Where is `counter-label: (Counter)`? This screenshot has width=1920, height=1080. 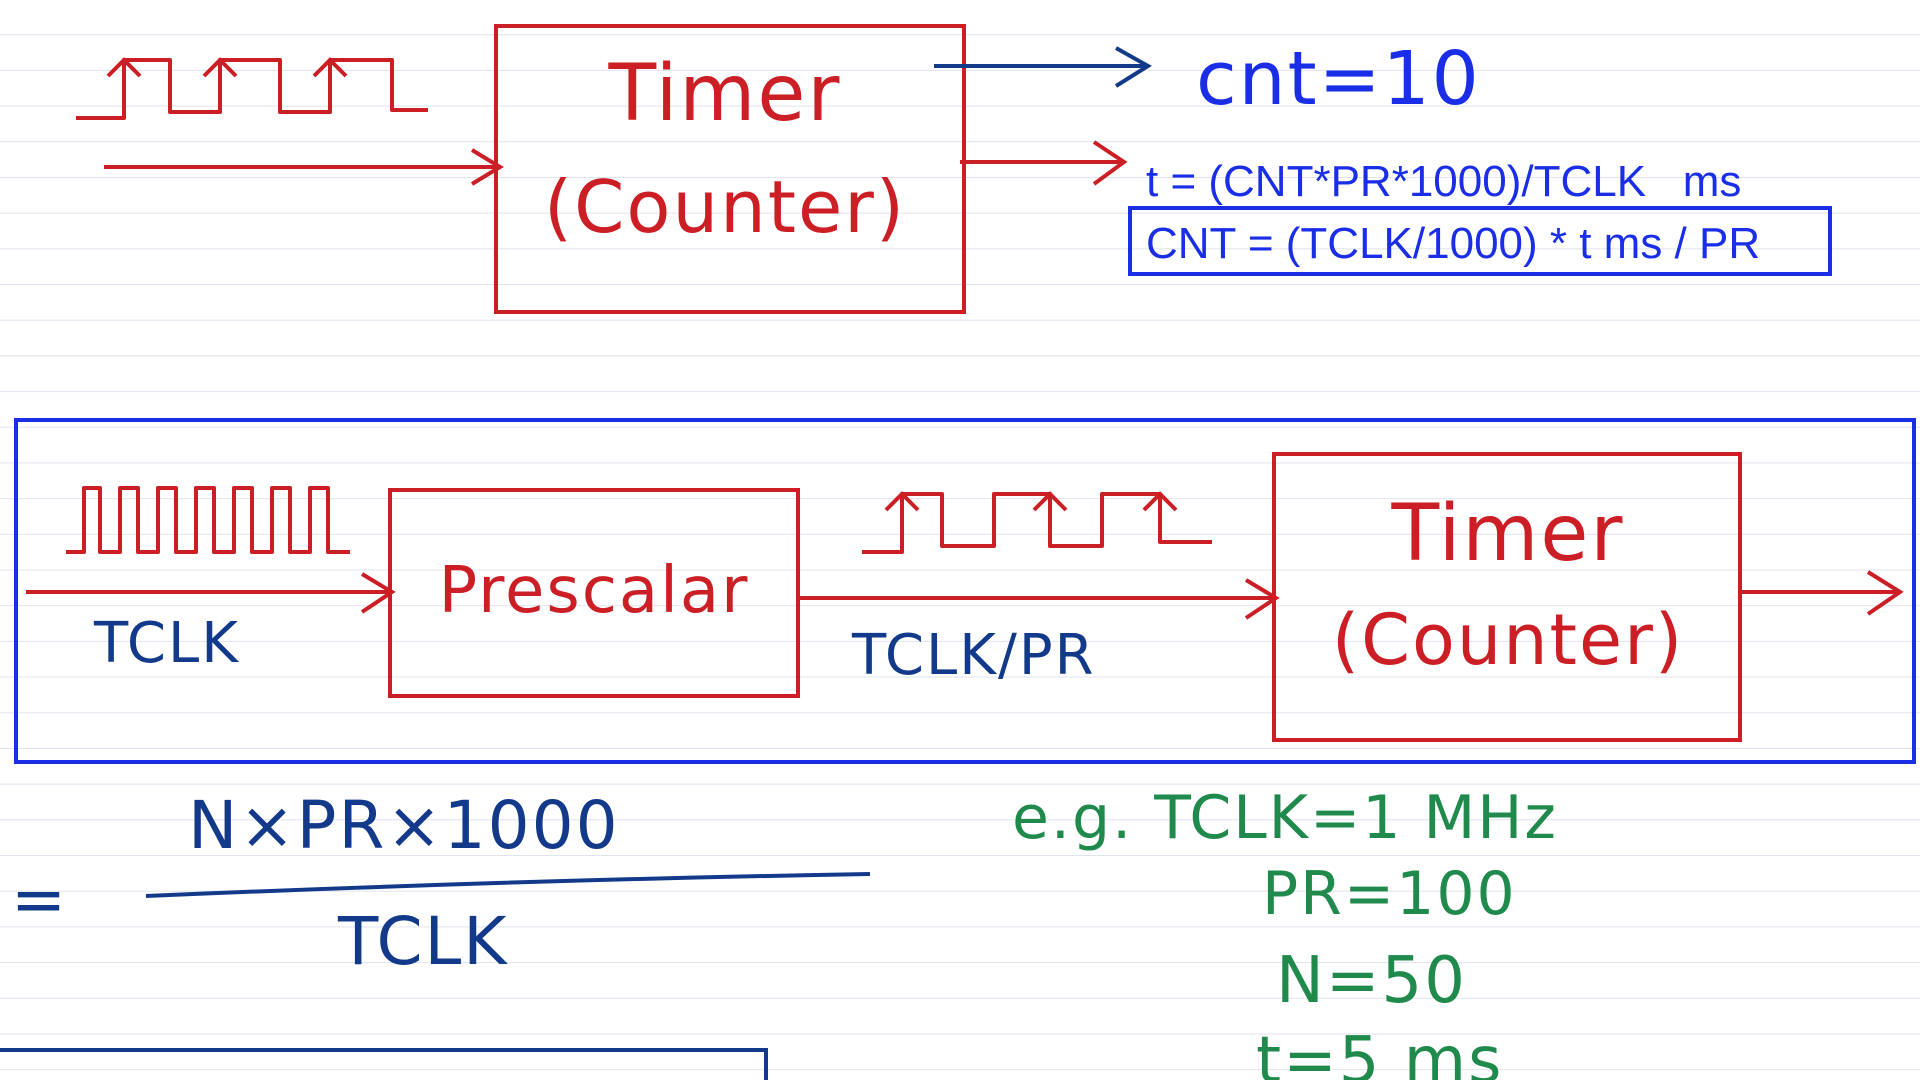
counter-label: (Counter) is located at coordinates (725, 207).